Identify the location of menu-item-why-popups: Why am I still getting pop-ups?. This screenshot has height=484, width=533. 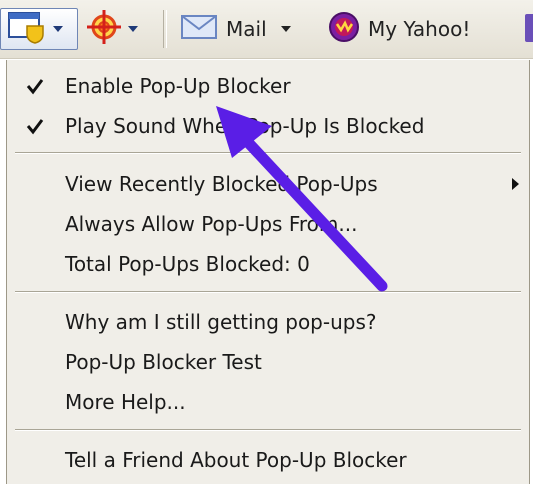
(268, 322).